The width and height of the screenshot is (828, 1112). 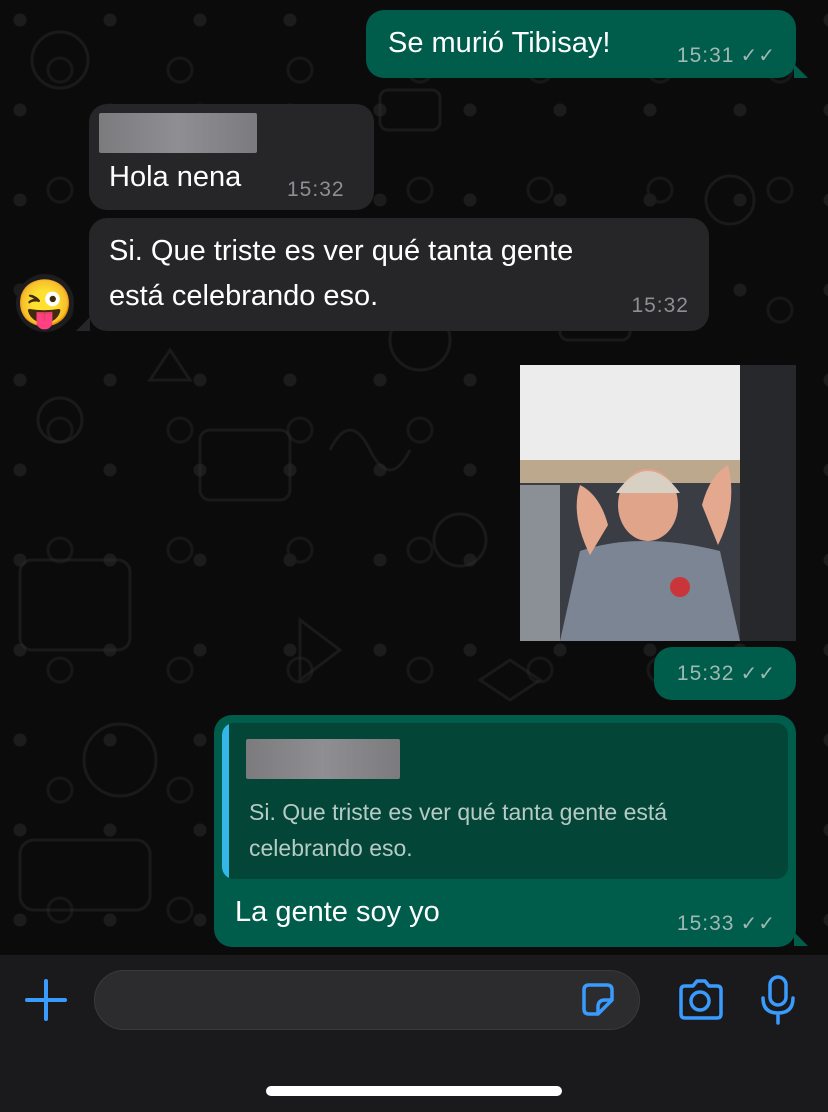 I want to click on timestamp: 15:31, so click(x=705, y=55).